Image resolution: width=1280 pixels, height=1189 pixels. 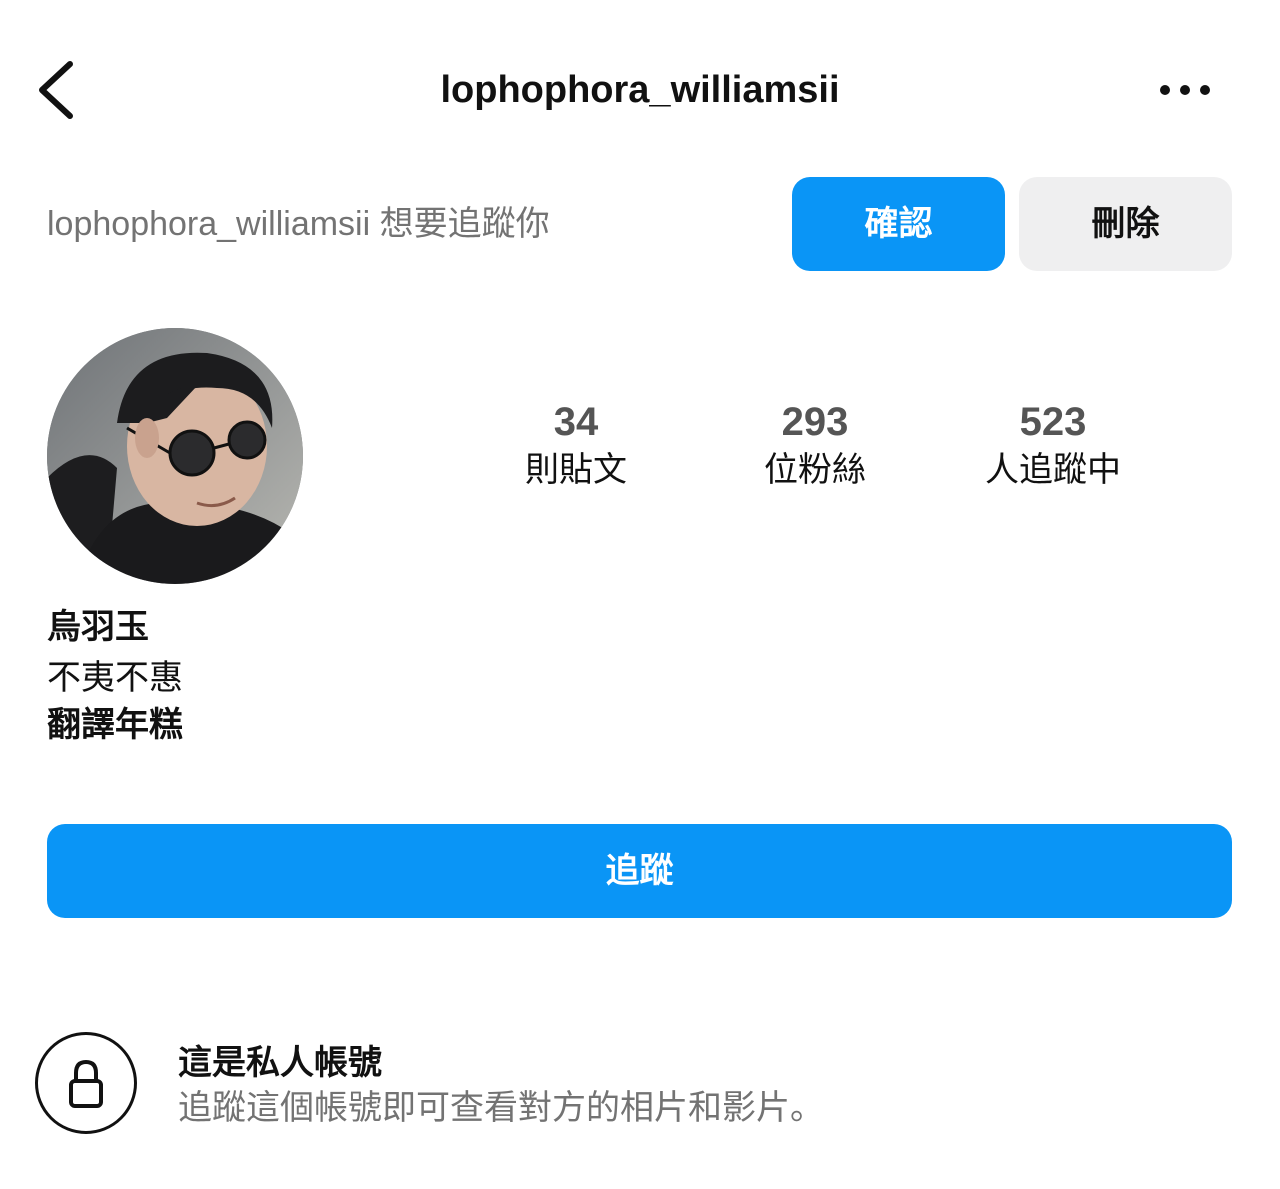 I want to click on bio-line-2: 翻譯年糕, so click(x=115, y=725).